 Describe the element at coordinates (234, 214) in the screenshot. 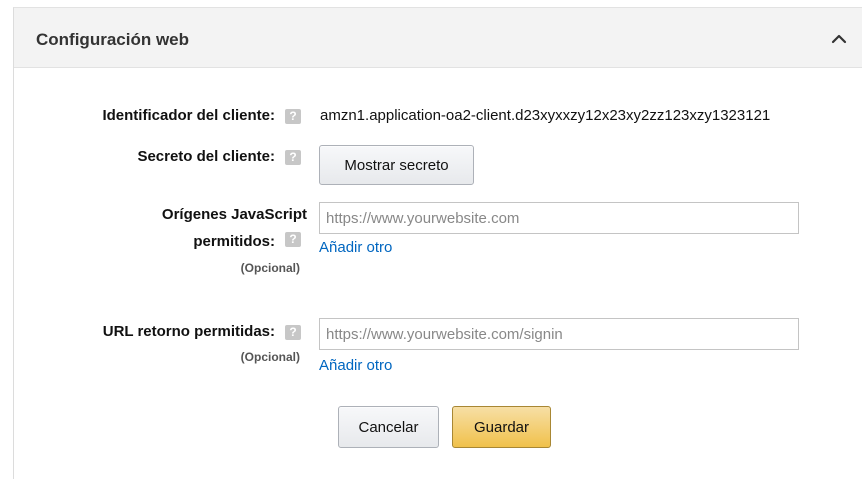

I see `js-origins-label-line1: Orígenes JavaScript` at that location.